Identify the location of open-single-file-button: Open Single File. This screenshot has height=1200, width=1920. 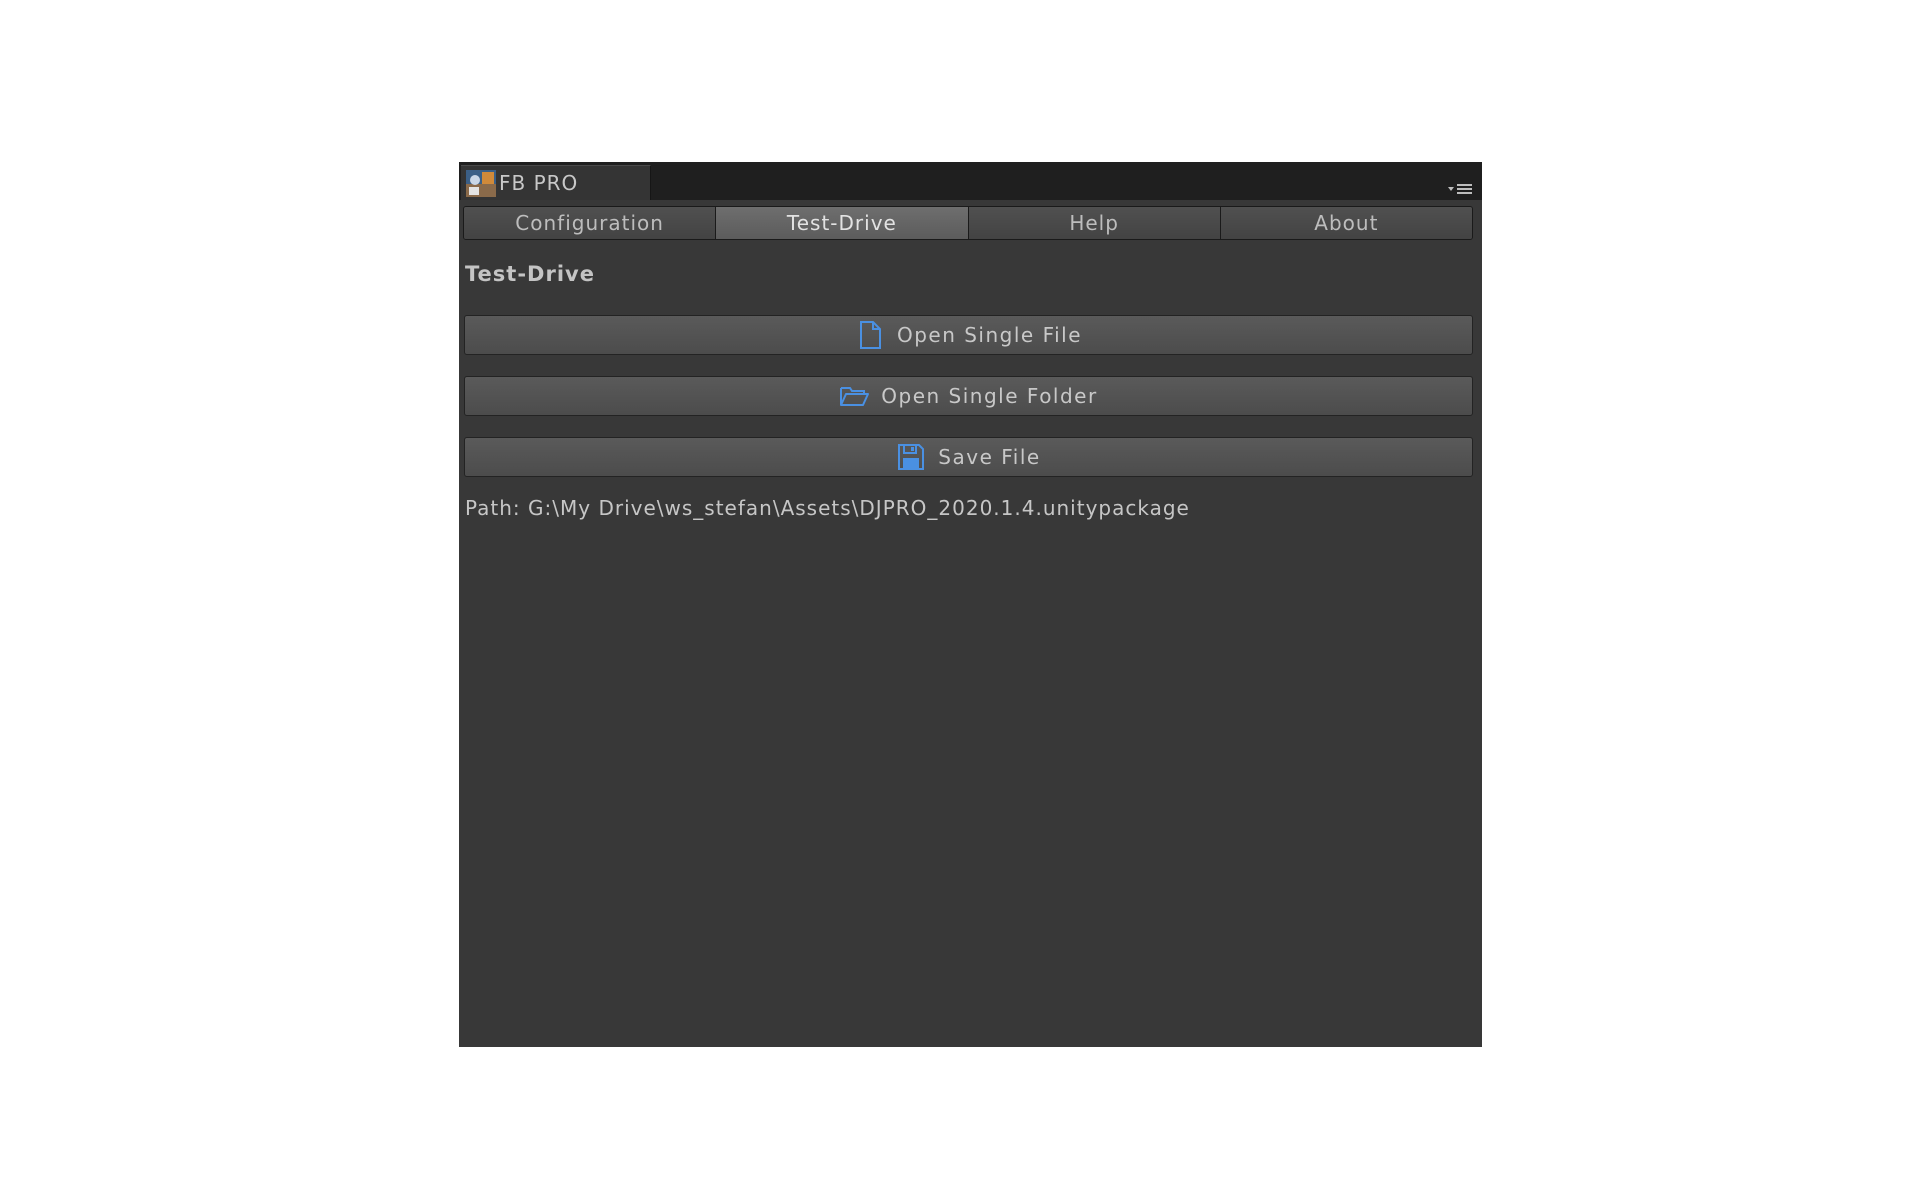
(968, 335).